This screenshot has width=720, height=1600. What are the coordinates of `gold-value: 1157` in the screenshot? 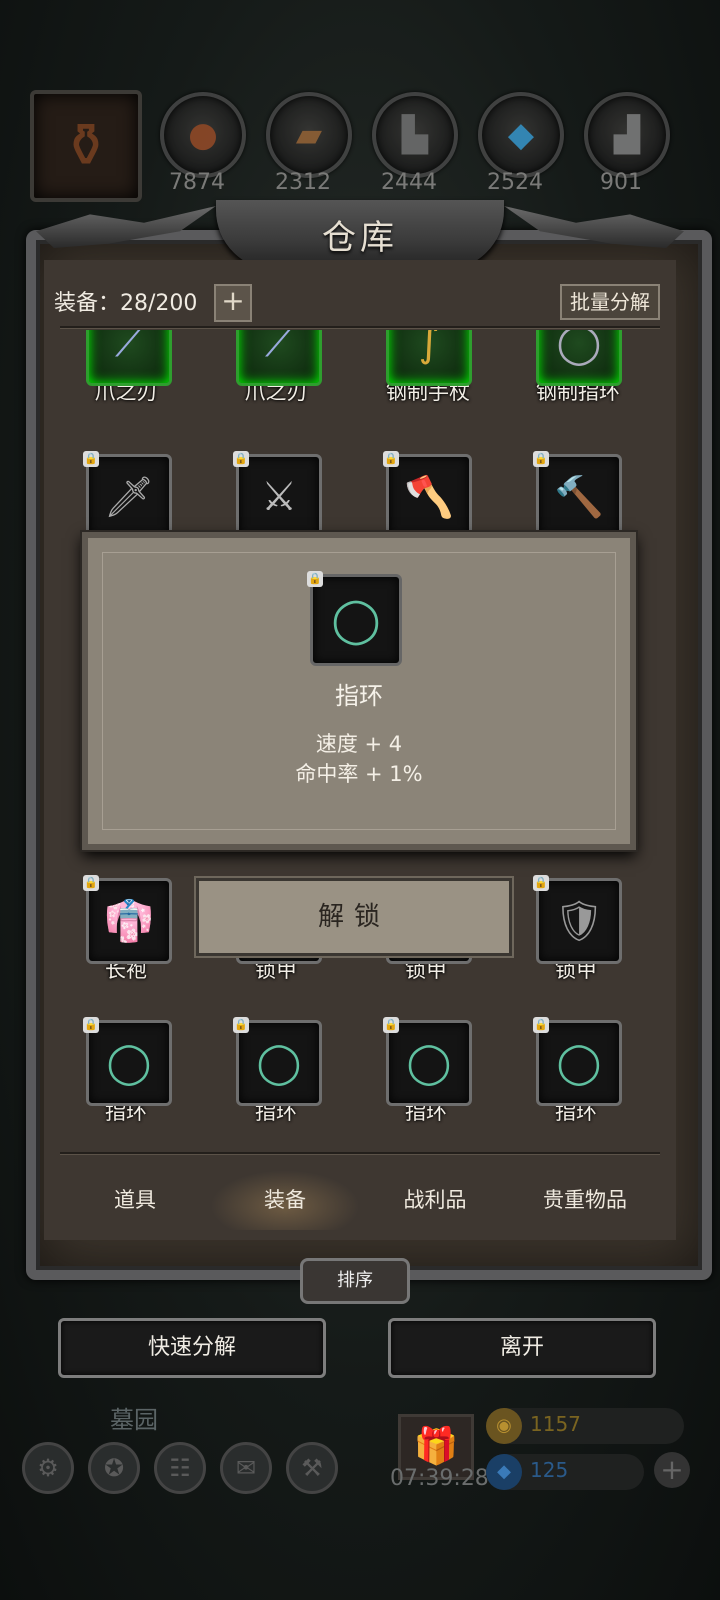 It's located at (555, 1424).